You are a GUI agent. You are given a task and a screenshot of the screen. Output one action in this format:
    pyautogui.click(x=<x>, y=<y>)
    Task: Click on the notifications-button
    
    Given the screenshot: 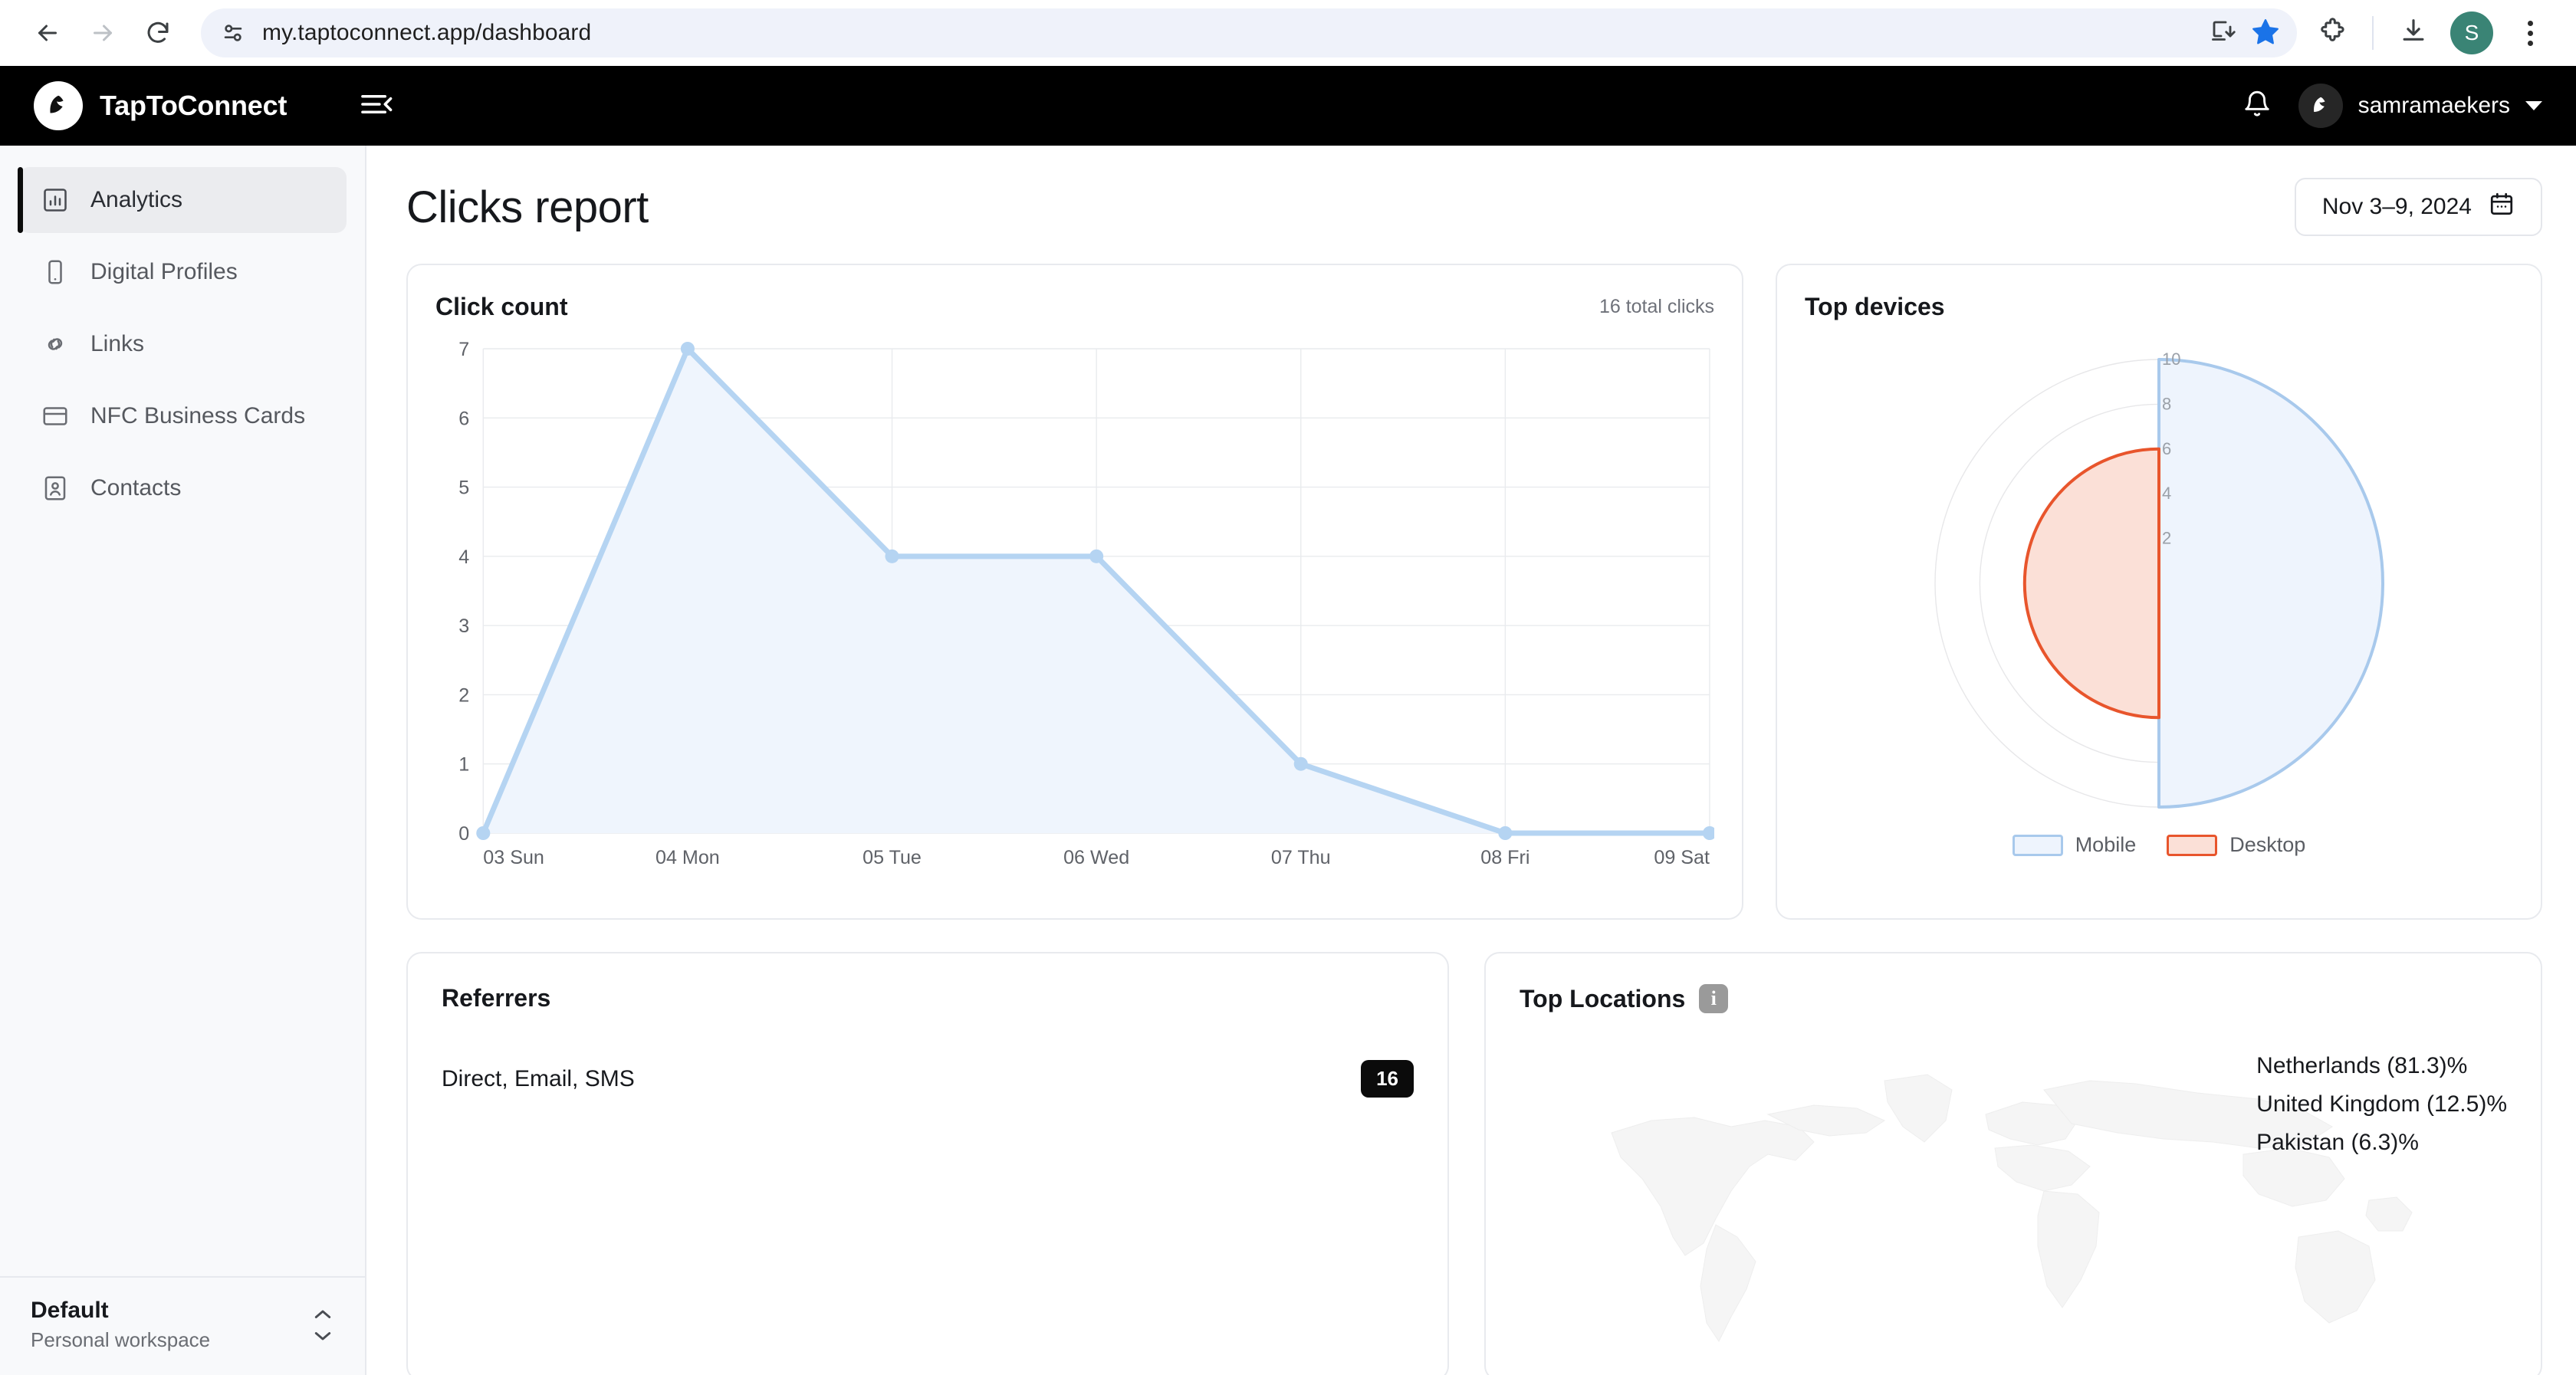 What is the action you would take?
    pyautogui.click(x=2258, y=105)
    